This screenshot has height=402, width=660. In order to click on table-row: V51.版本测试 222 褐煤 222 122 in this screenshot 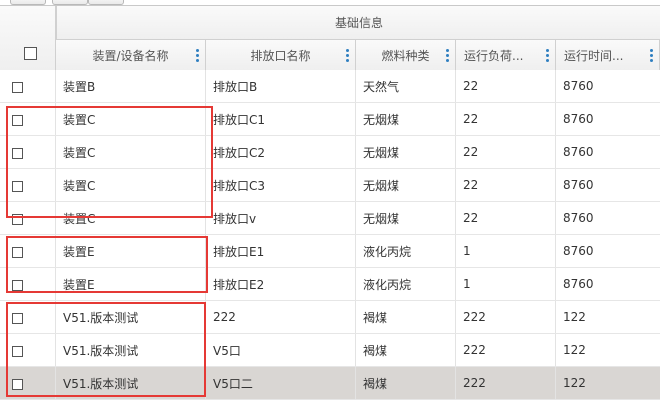, I will do `click(330, 317)`.